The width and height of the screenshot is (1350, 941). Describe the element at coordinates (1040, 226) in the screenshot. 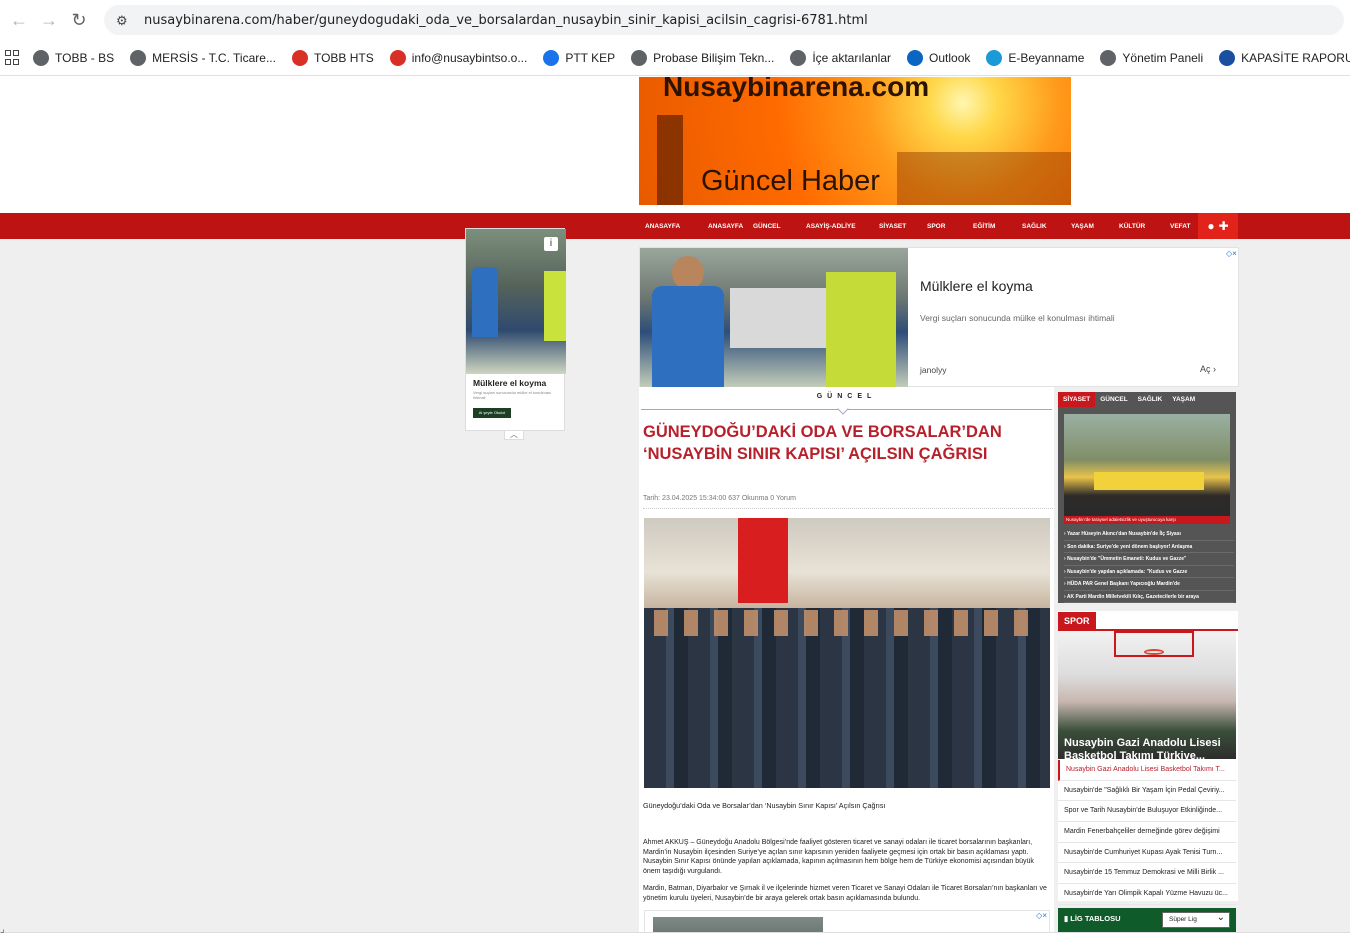

I see `menu-item-7: SAĞLIK` at that location.